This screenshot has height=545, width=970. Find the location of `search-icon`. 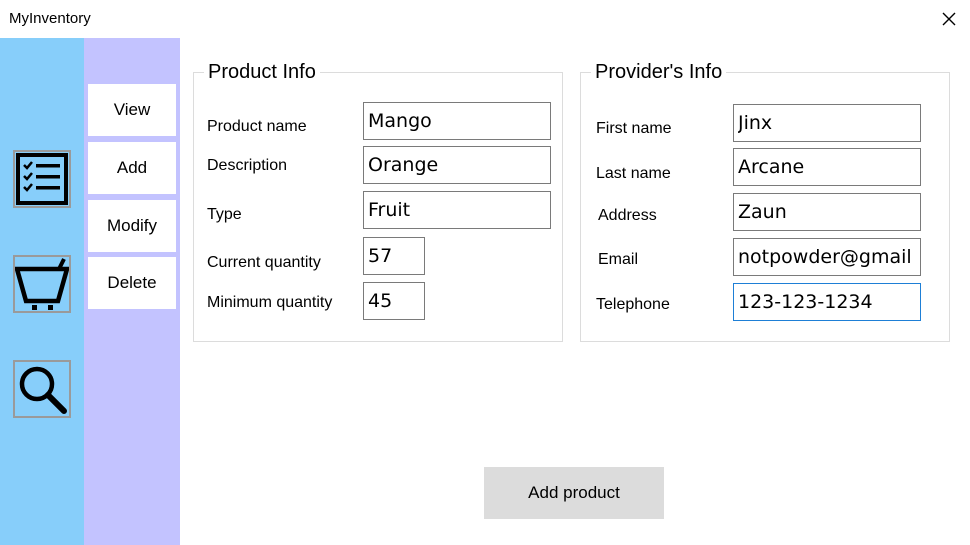

search-icon is located at coordinates (43, 390).